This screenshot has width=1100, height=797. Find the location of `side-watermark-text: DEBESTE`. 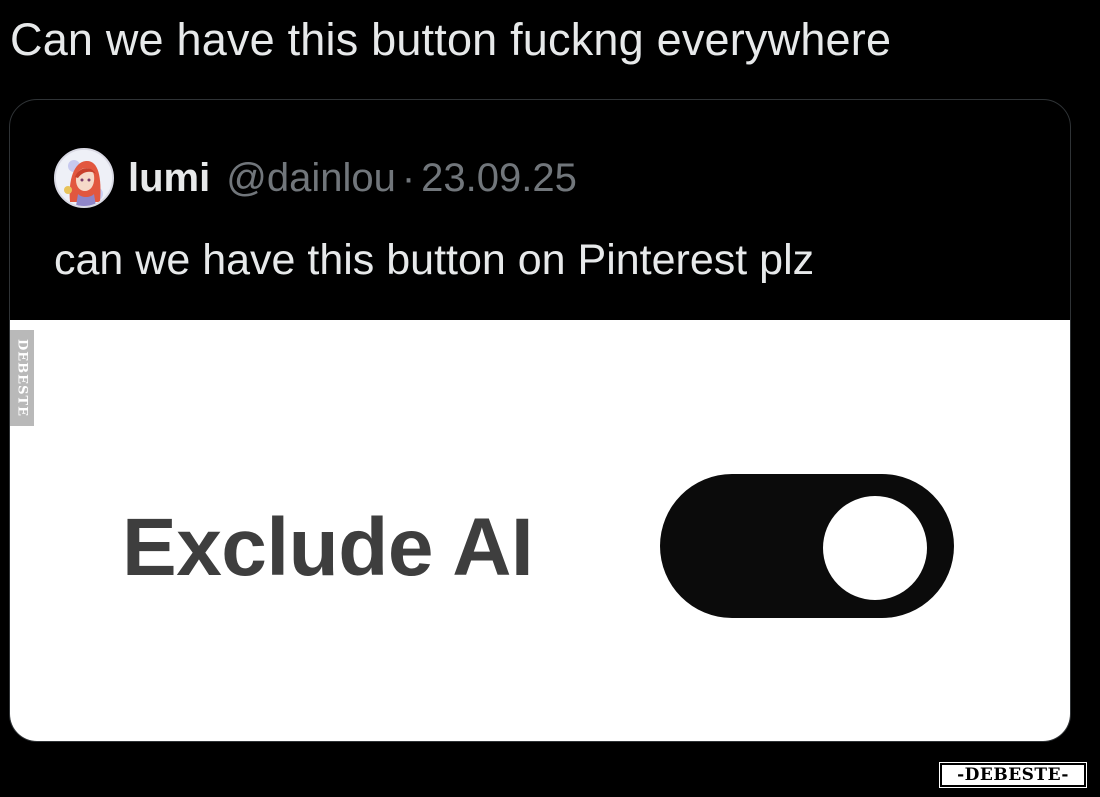

side-watermark-text: DEBESTE is located at coordinates (22, 378).